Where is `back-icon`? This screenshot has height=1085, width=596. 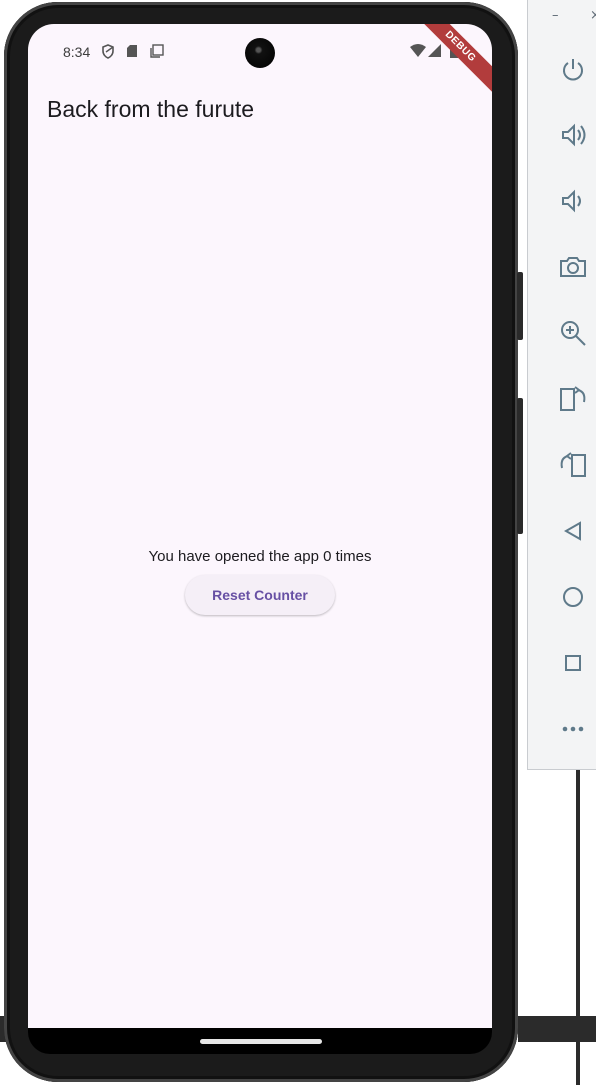
back-icon is located at coordinates (573, 531).